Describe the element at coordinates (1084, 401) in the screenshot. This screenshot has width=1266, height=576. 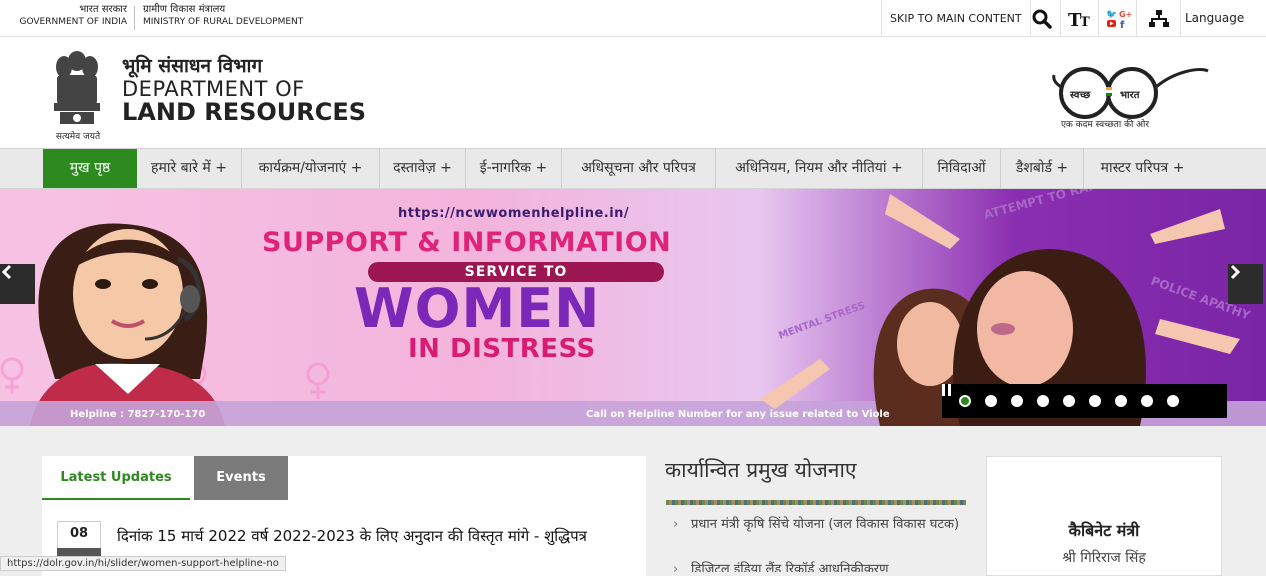
I see `slider-pagination` at that location.